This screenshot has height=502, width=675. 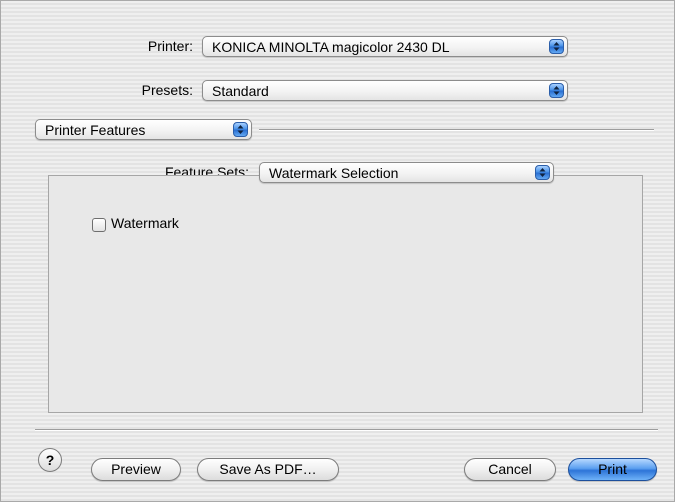 I want to click on panel-selector-value: Printer Features, so click(x=95, y=130).